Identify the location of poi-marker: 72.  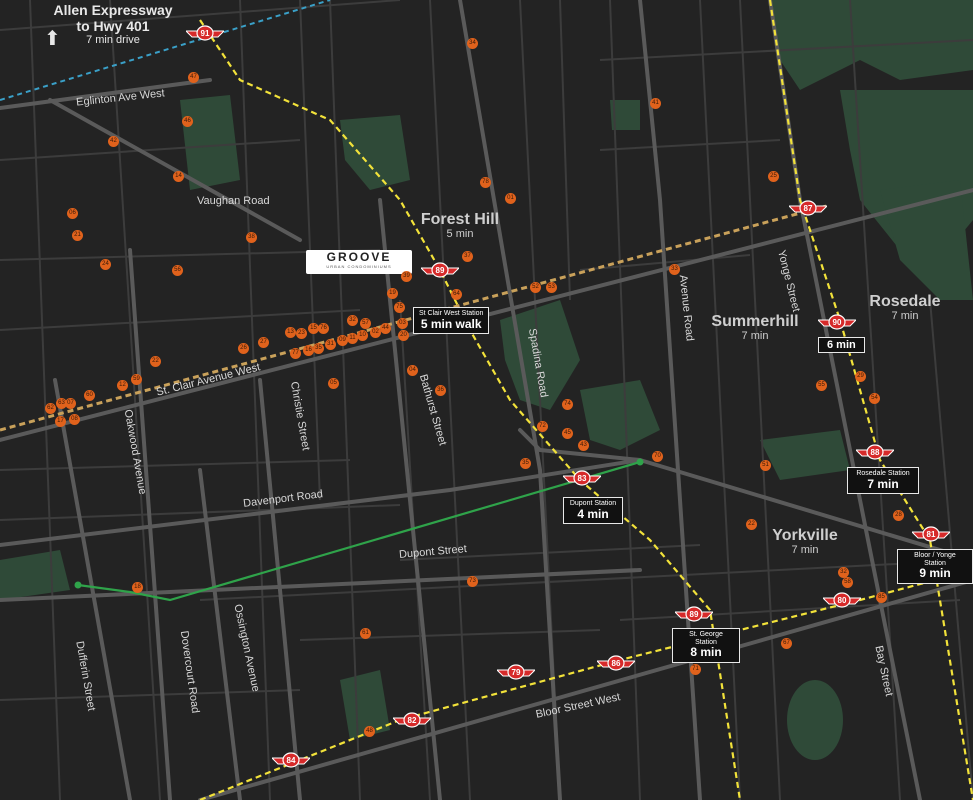
(542, 426).